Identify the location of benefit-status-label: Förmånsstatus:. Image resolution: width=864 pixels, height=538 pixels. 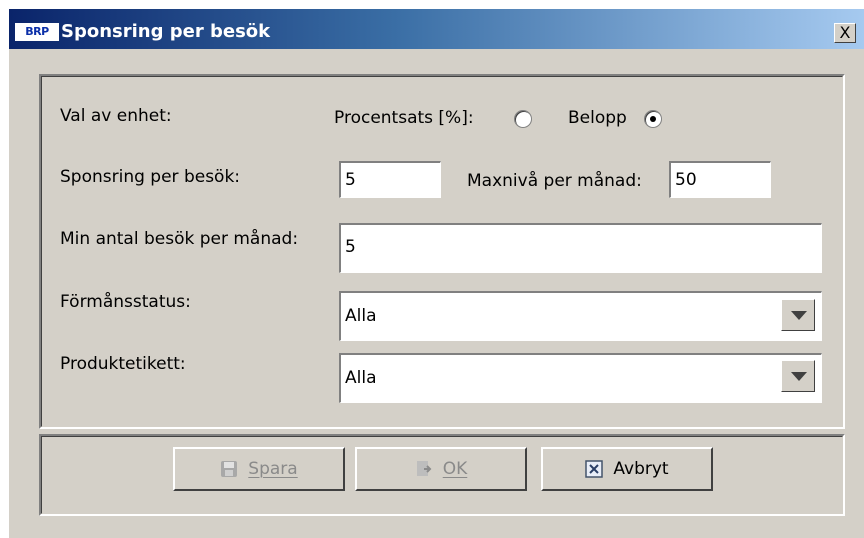
(125, 302).